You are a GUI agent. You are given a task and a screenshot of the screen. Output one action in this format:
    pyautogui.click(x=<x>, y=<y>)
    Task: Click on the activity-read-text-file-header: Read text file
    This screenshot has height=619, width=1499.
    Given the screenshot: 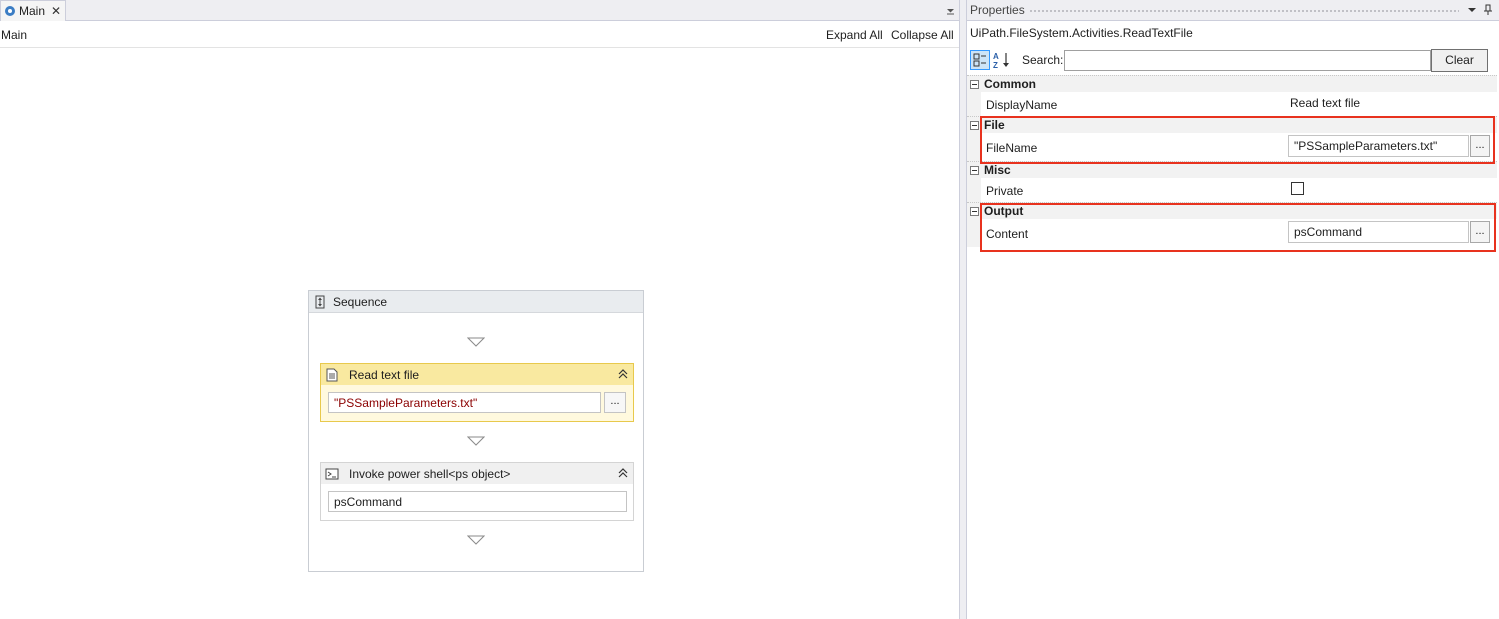 What is the action you would take?
    pyautogui.click(x=477, y=374)
    